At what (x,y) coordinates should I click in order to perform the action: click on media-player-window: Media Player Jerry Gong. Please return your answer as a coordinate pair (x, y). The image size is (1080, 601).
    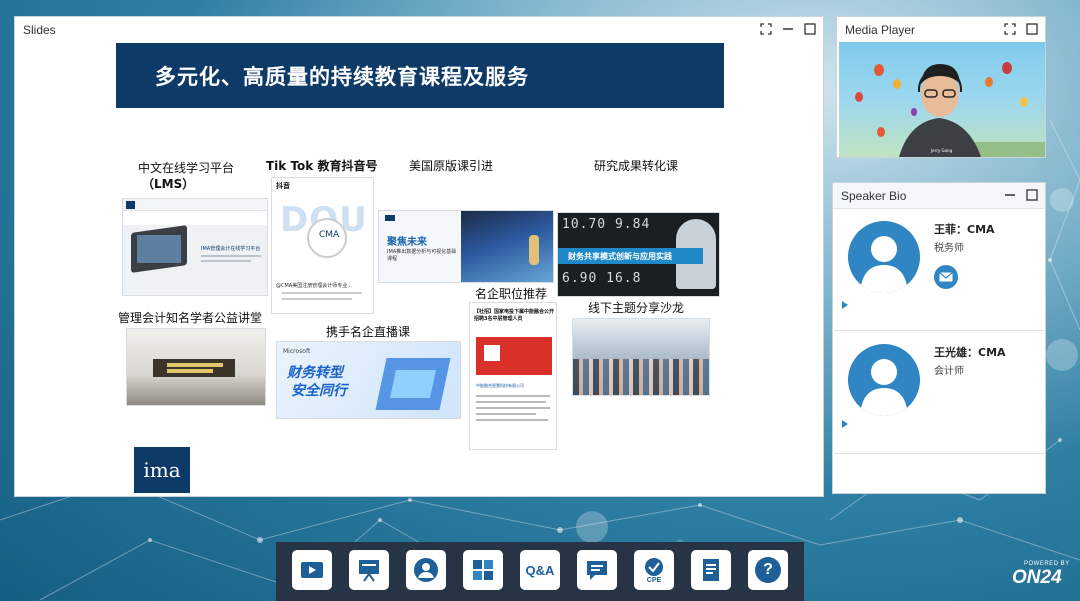
    Looking at the image, I should click on (941, 87).